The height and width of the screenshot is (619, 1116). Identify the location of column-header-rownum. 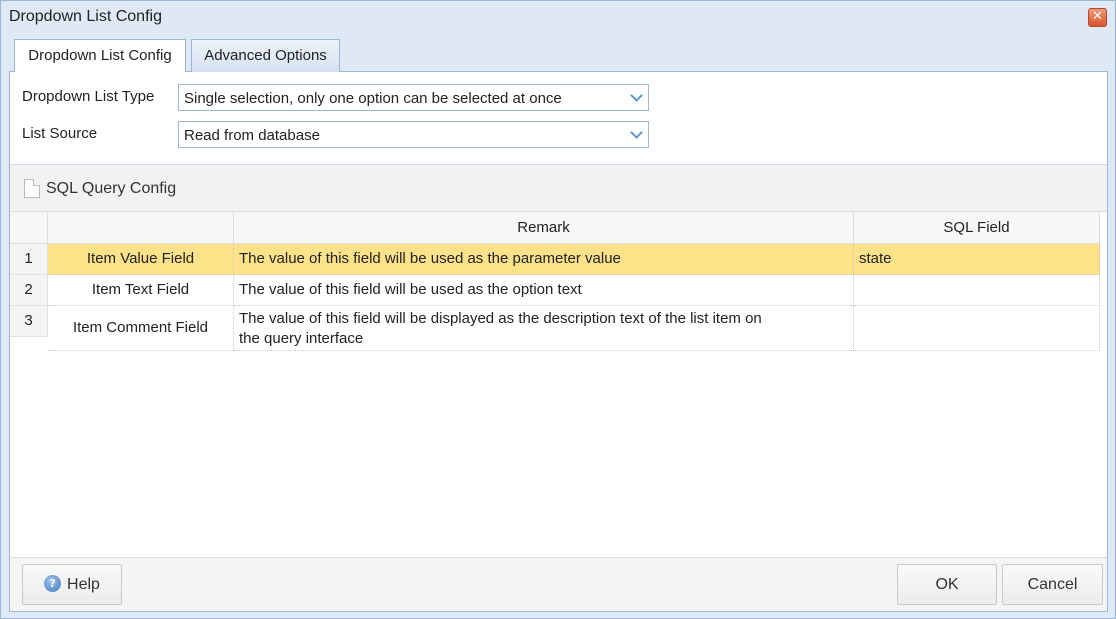
(29, 227).